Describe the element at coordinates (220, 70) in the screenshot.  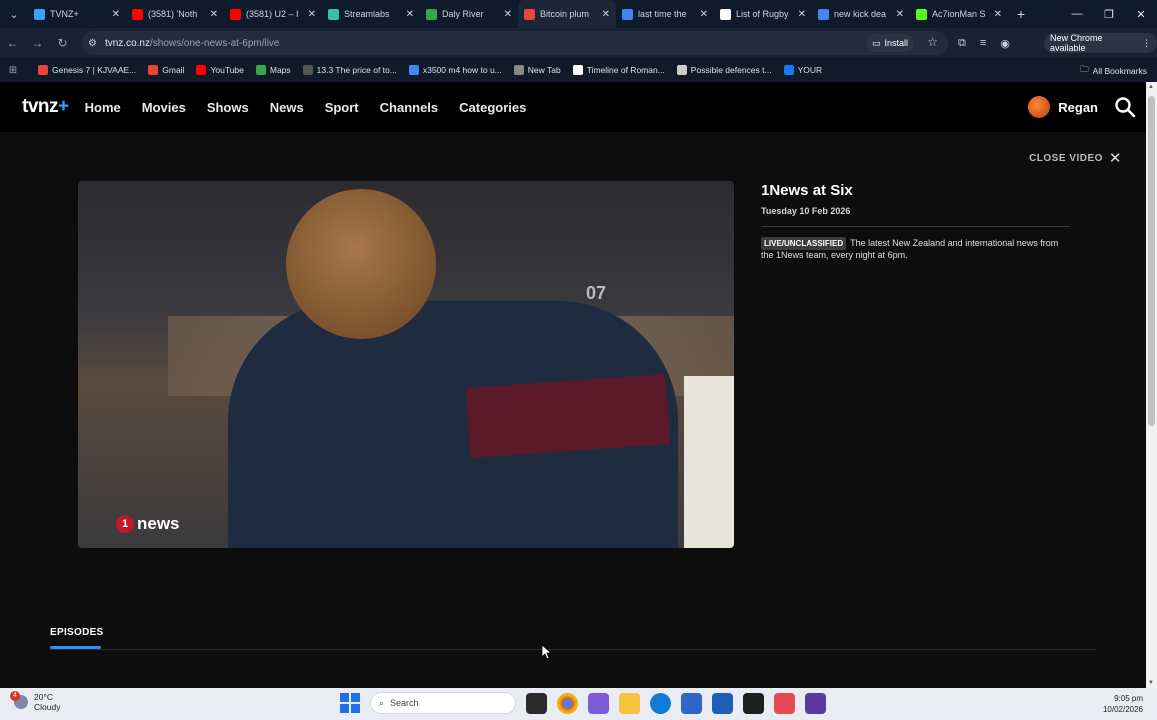
I see `bookmark-item: YouTube` at that location.